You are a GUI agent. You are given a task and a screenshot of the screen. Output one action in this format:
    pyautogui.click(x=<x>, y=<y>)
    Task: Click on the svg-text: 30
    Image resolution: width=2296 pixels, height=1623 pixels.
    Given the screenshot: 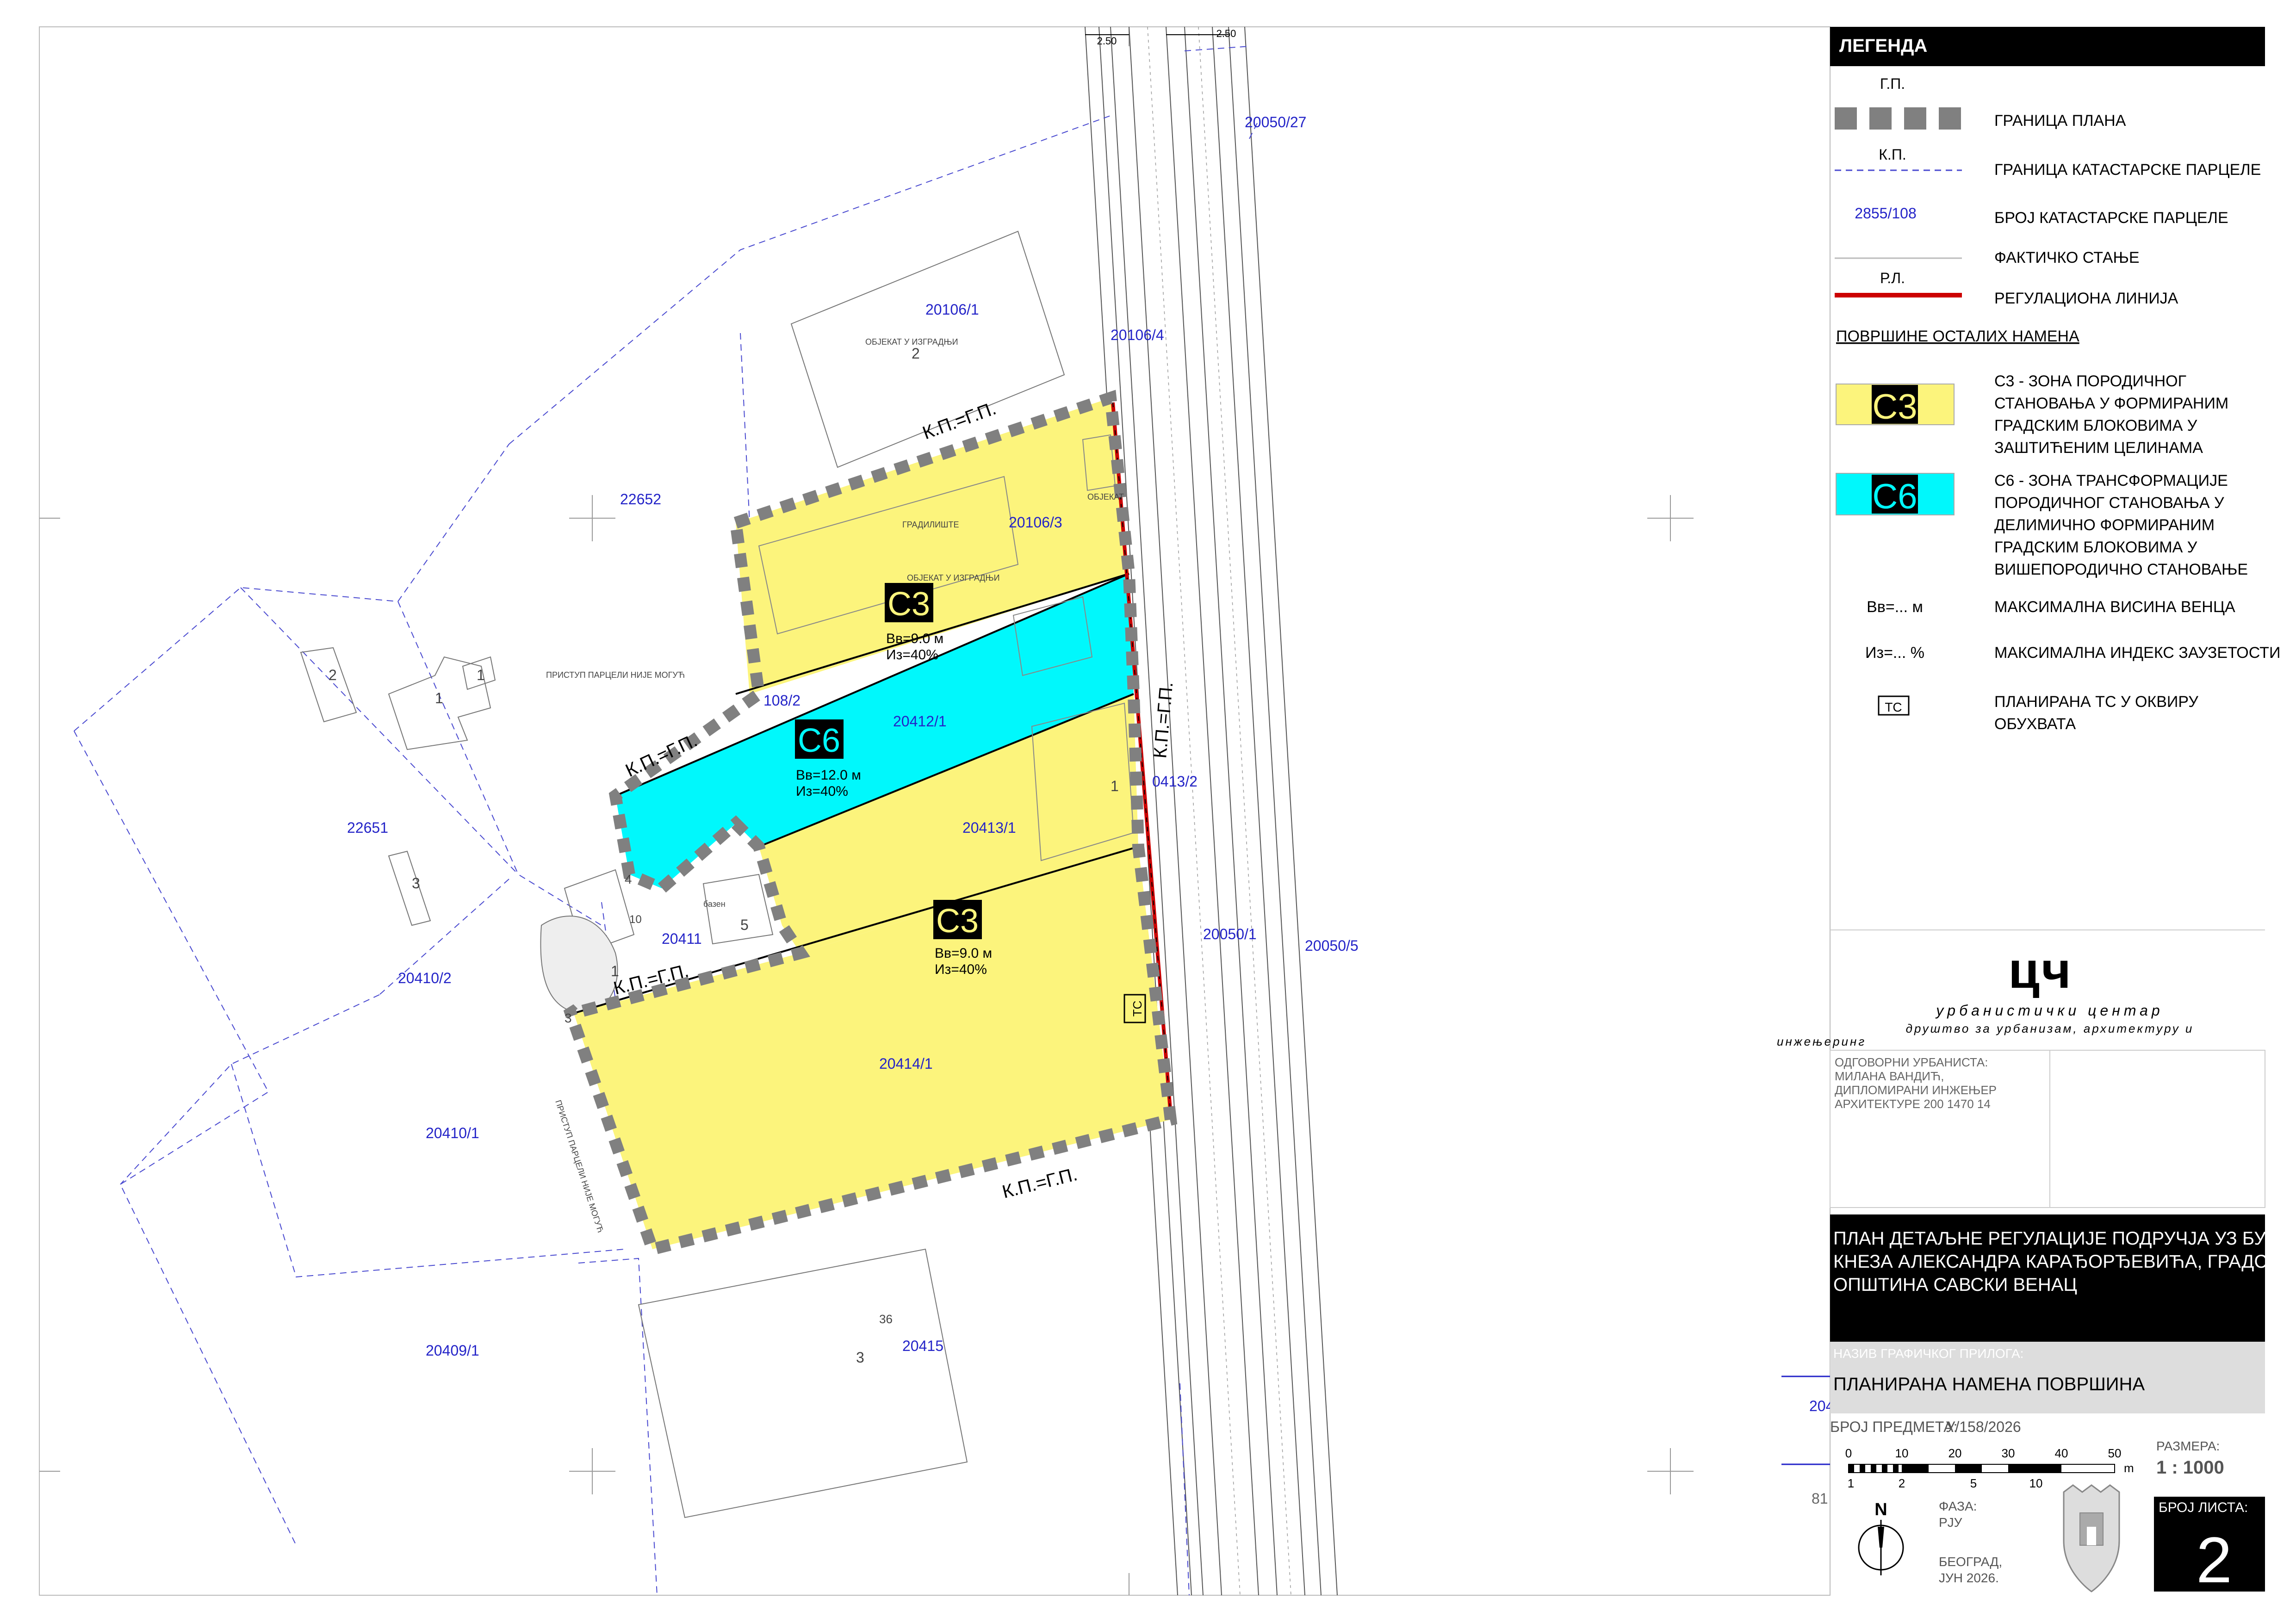 What is the action you would take?
    pyautogui.click(x=2009, y=1453)
    